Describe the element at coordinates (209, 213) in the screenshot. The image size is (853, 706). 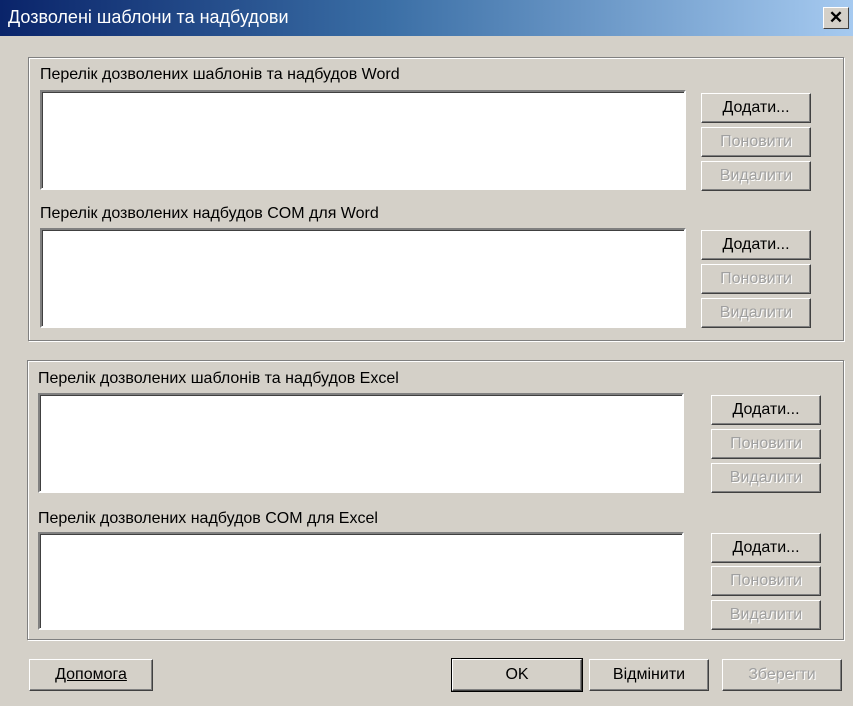
I see `word-com-label: Перелік дозволених надбудов COM для Word` at that location.